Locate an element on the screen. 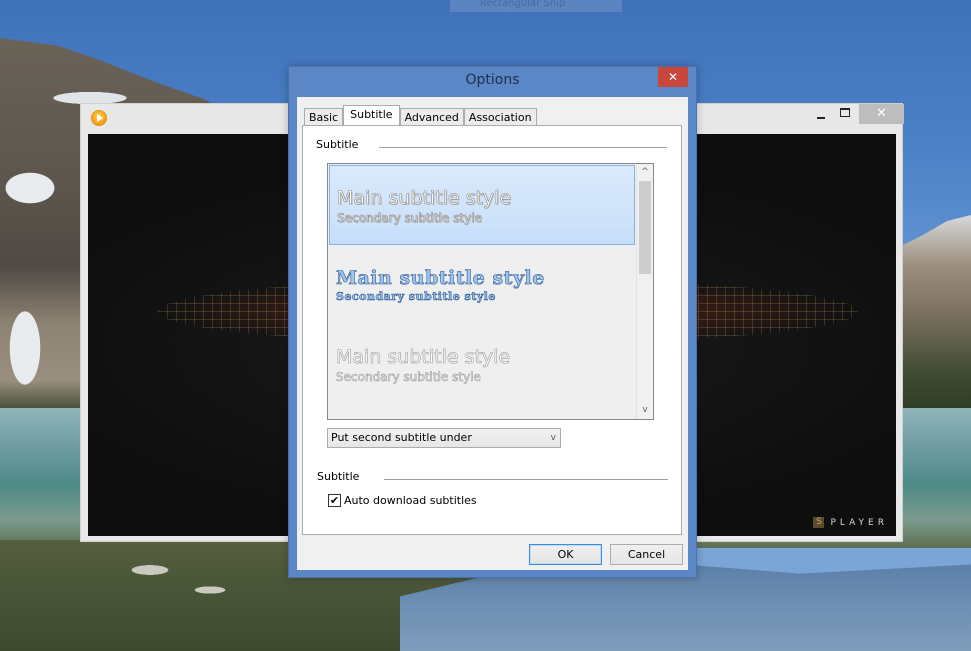 The height and width of the screenshot is (651, 971). dialog-close-button: ✕ is located at coordinates (673, 77).